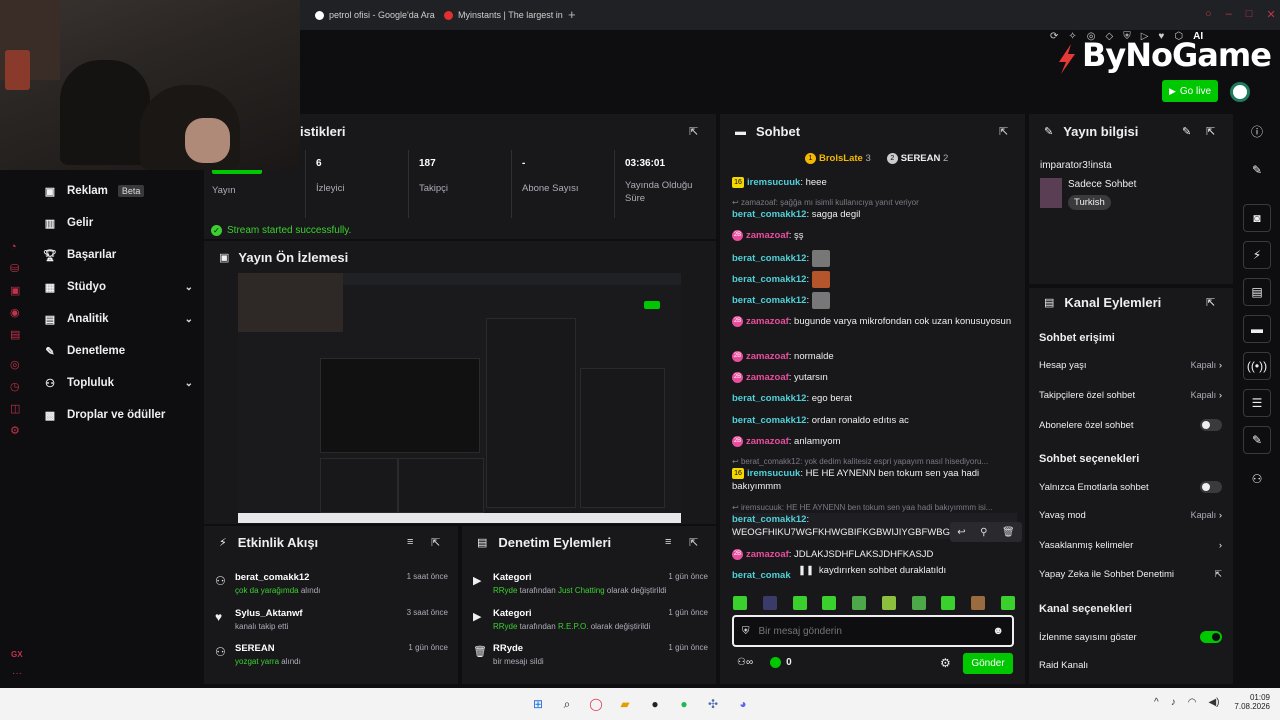 Image resolution: width=1280 pixels, height=720 pixels. What do you see at coordinates (572, 14) in the screenshot?
I see `new-tab-icon: +` at bounding box center [572, 14].